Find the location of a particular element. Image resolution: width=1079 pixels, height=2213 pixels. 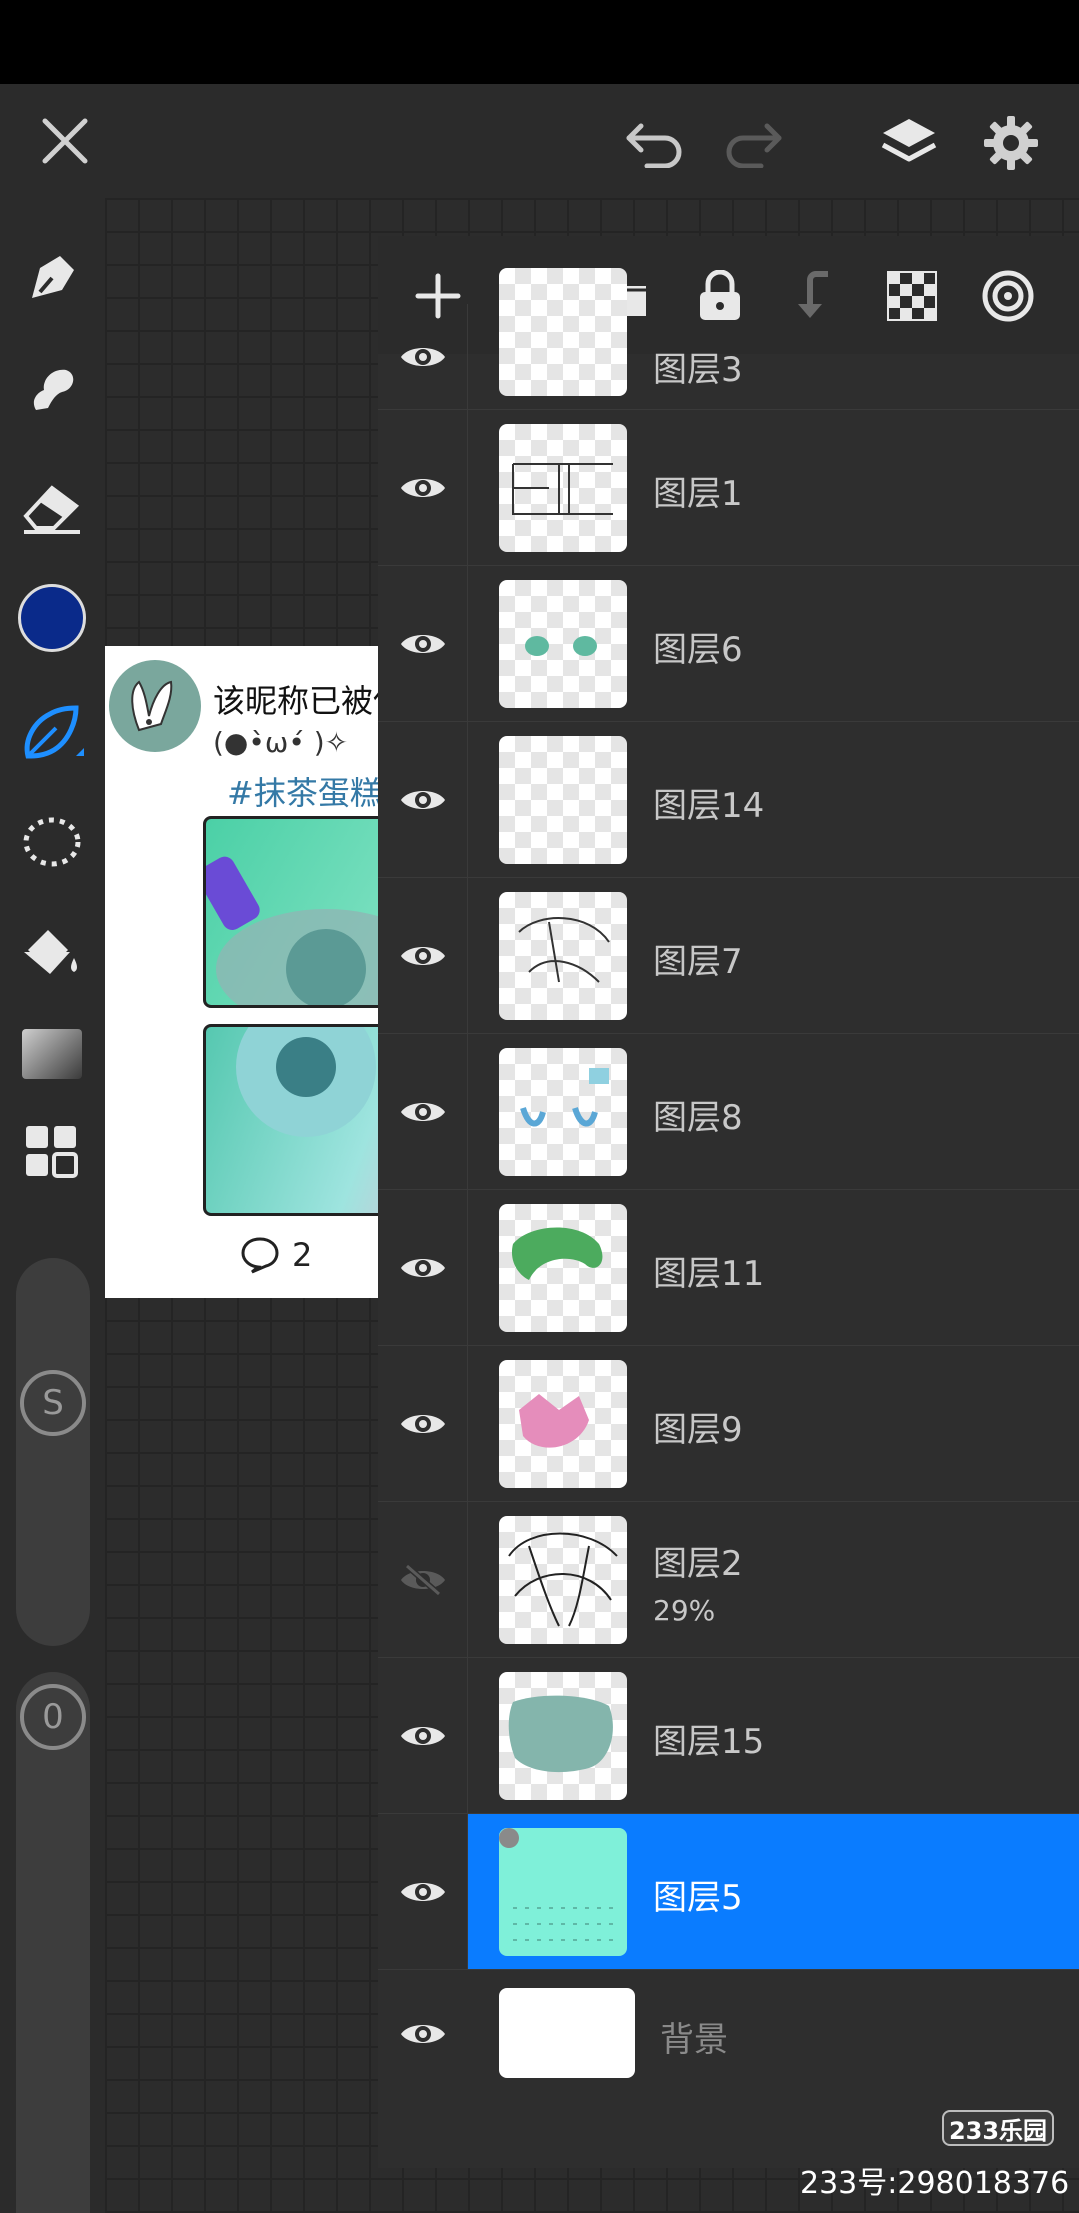

layer-name: 图层5 is located at coordinates (698, 1898).